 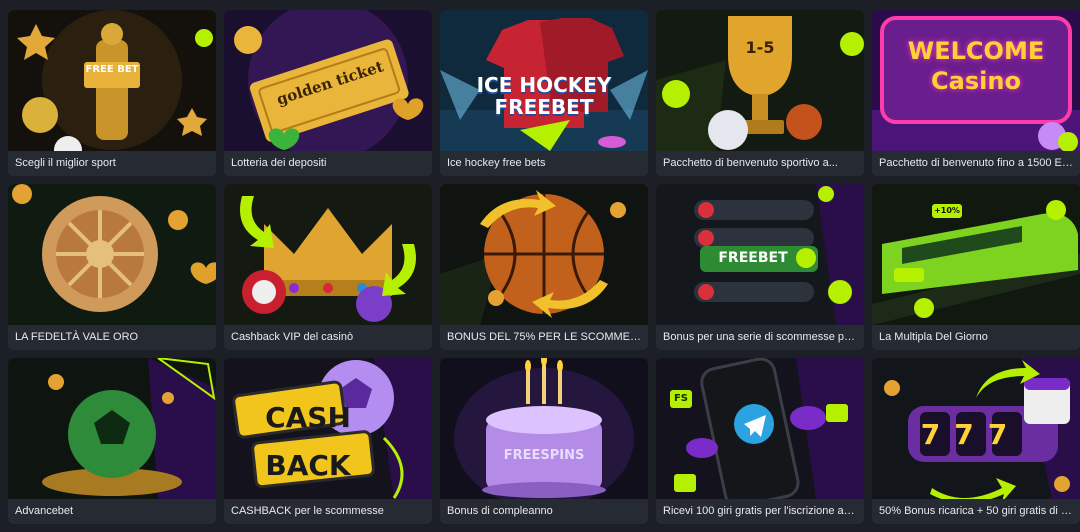 I want to click on ticket-icon: golden ticket, so click(x=328, y=80).